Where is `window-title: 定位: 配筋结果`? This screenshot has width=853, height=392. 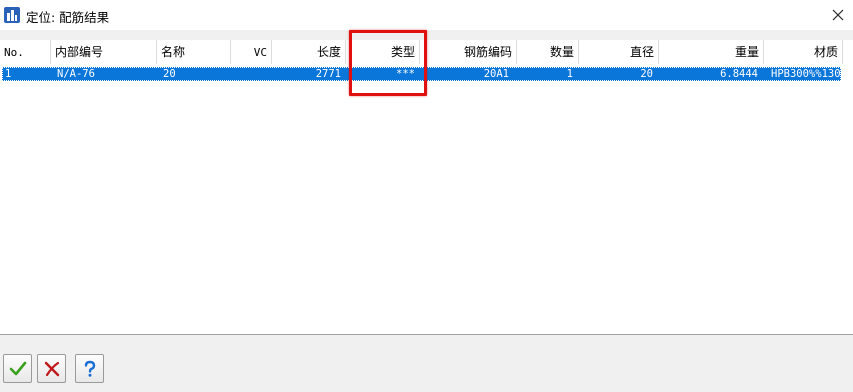
window-title: 定位: 配筋结果 is located at coordinates (68, 17).